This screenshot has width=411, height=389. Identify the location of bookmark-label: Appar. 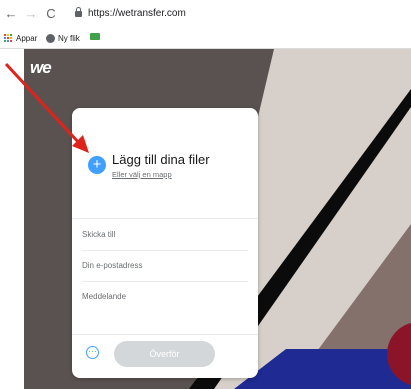
(27, 38).